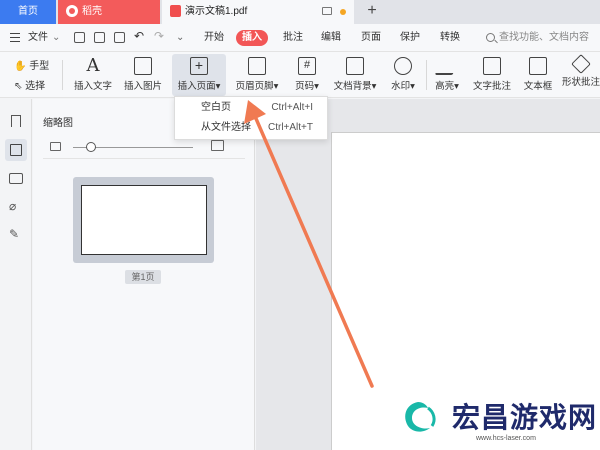  I want to click on menu-edit: 编辑, so click(331, 38).